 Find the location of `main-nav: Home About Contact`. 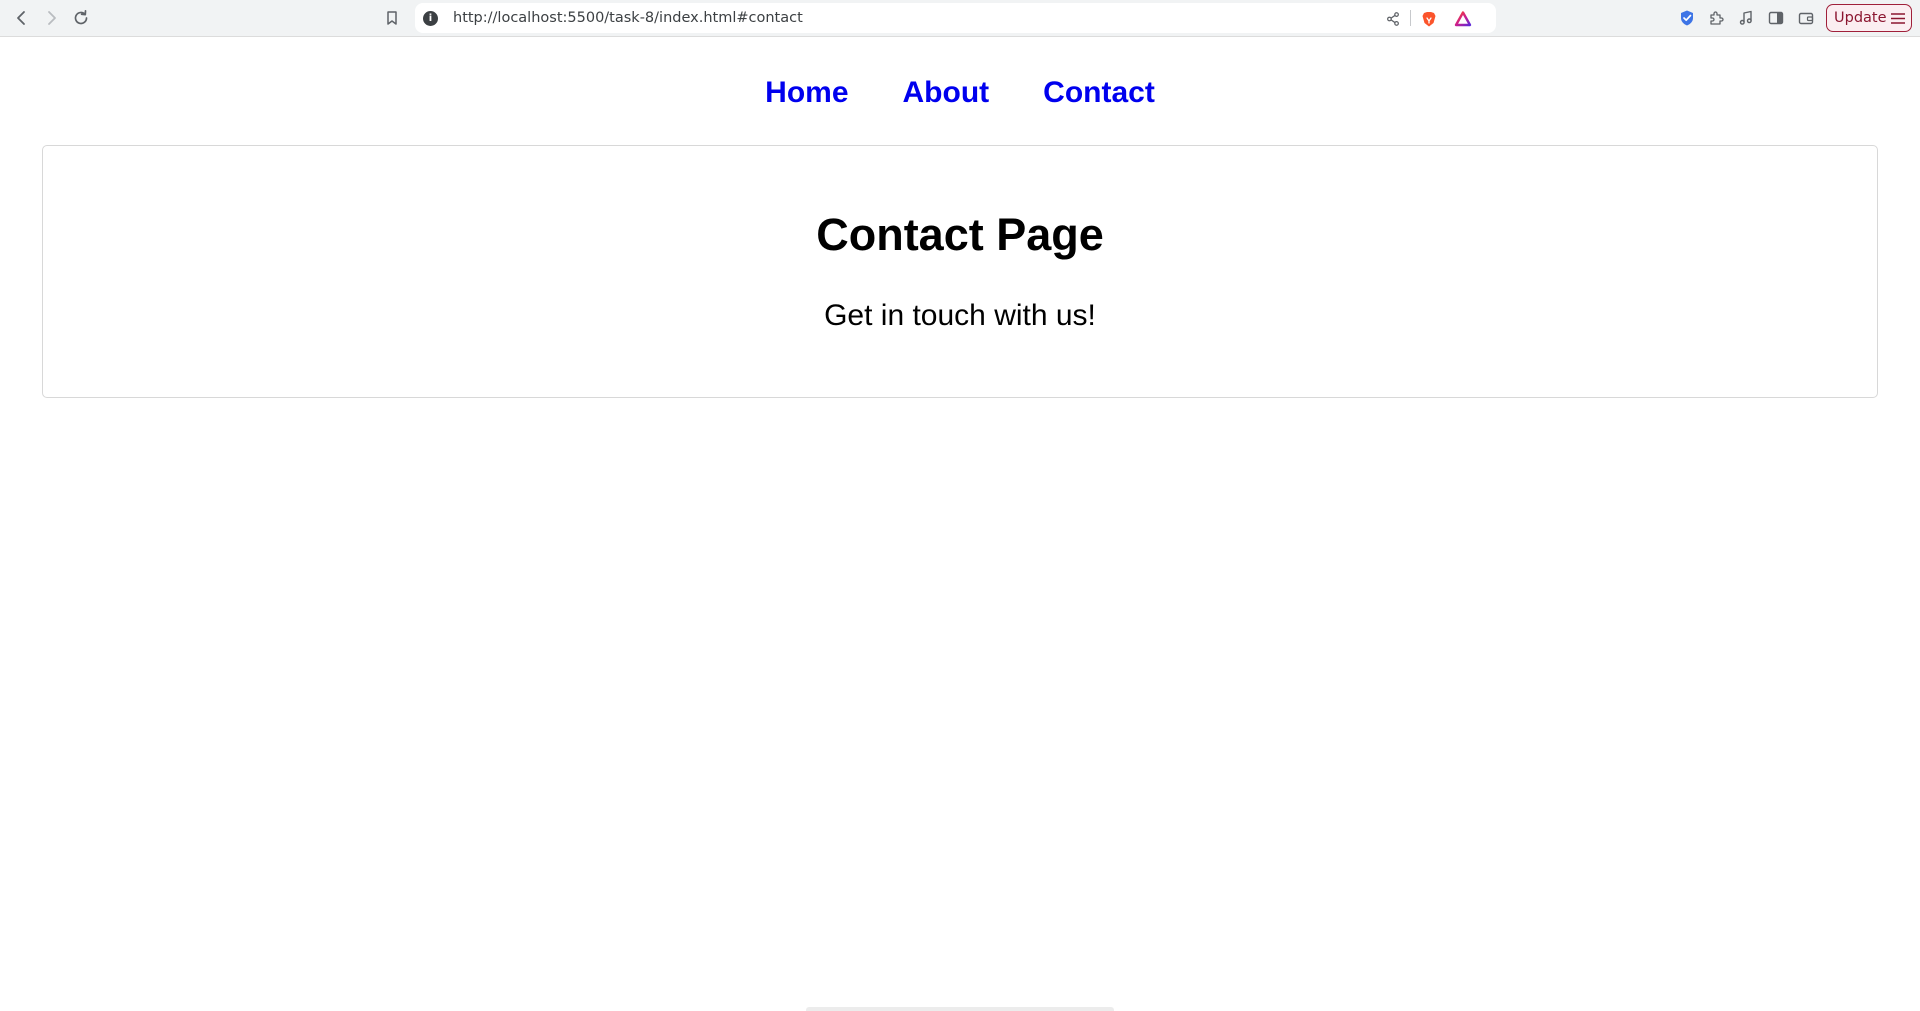

main-nav: Home About Contact is located at coordinates (960, 93).